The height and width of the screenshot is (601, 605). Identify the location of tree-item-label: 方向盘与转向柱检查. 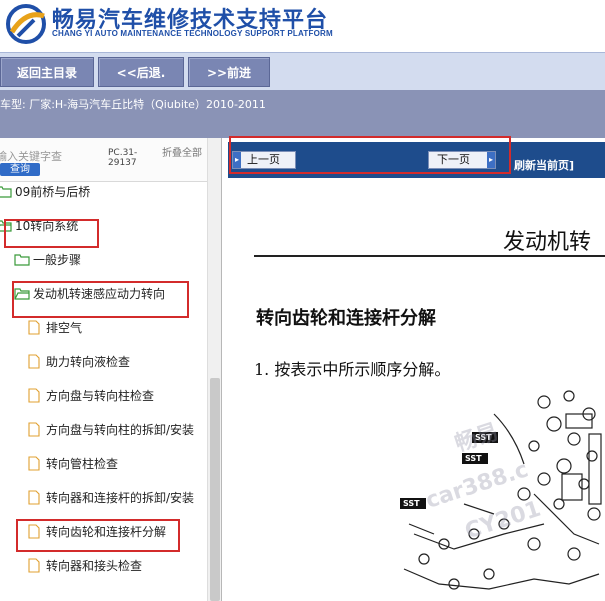
(100, 396).